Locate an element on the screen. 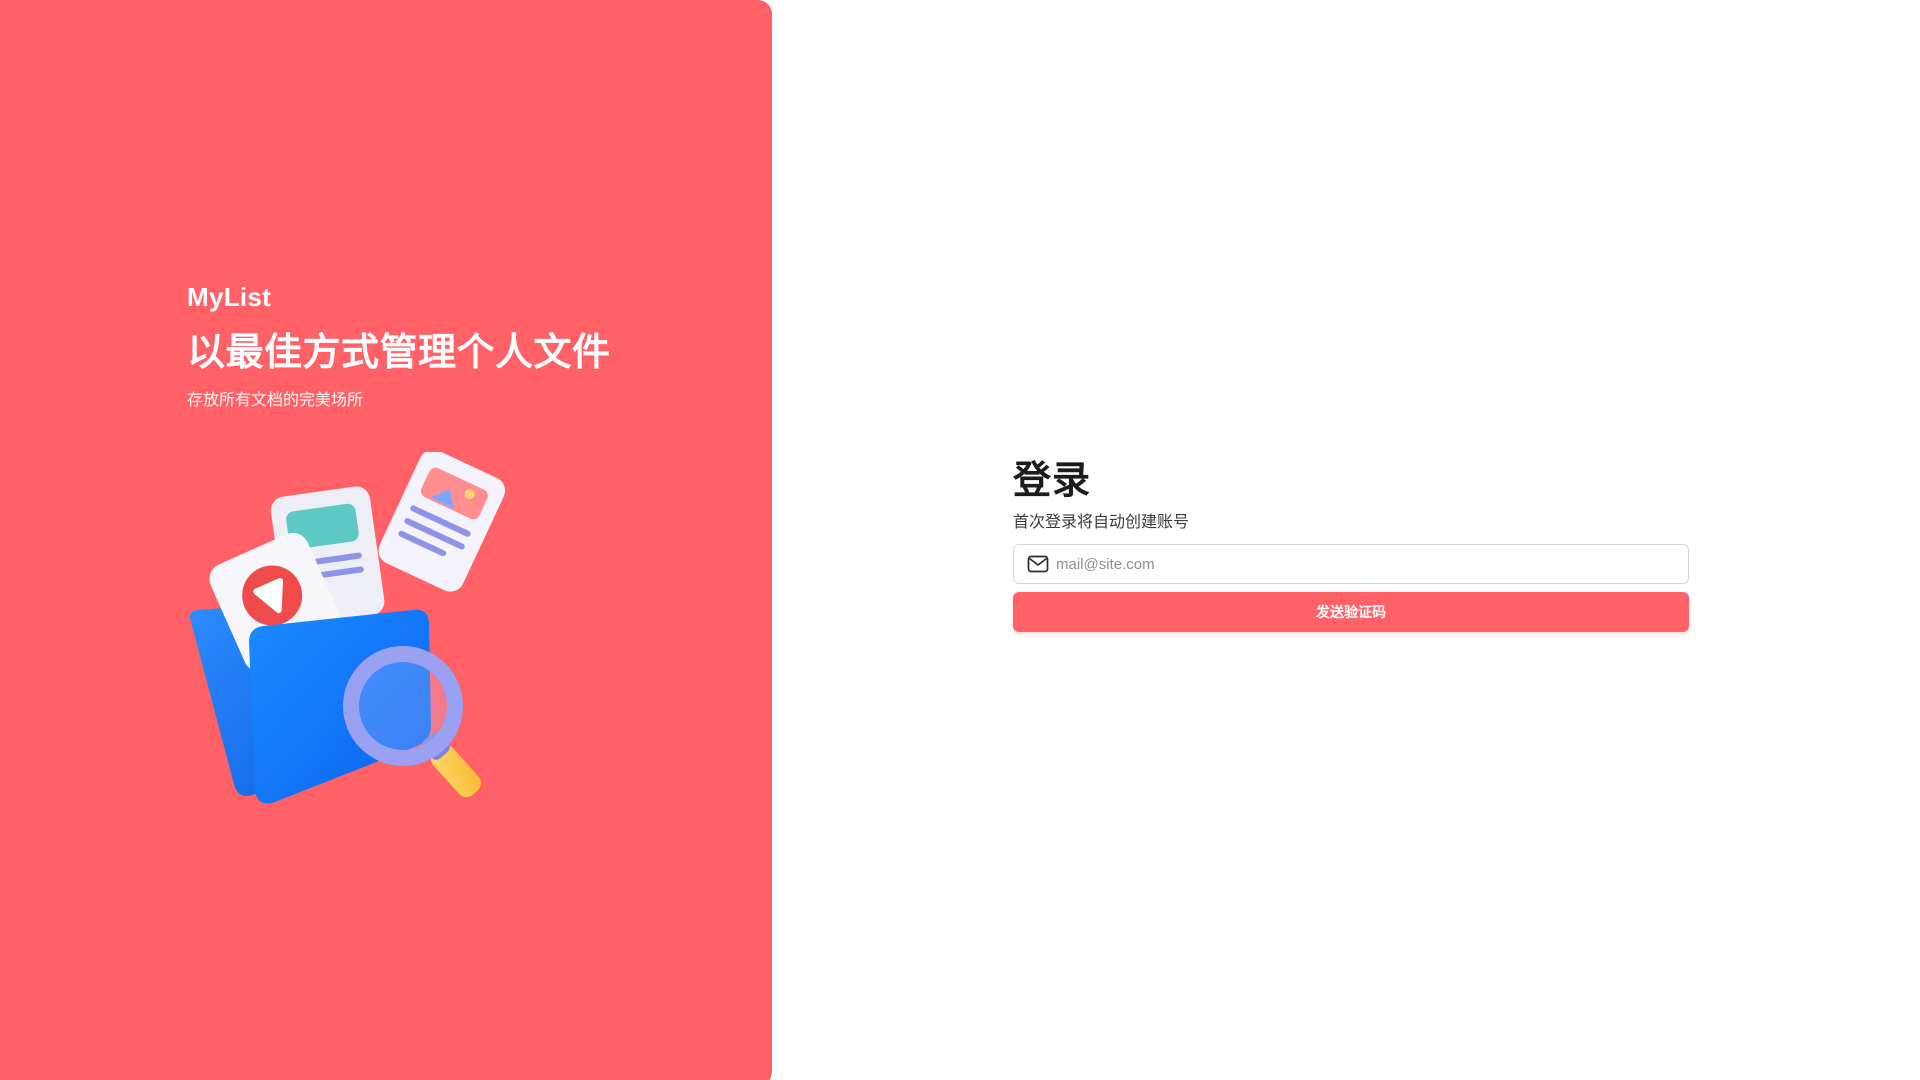 This screenshot has width=1920, height=1080. login-subtitle: 首次登录将自动创建账号 is located at coordinates (1101, 522).